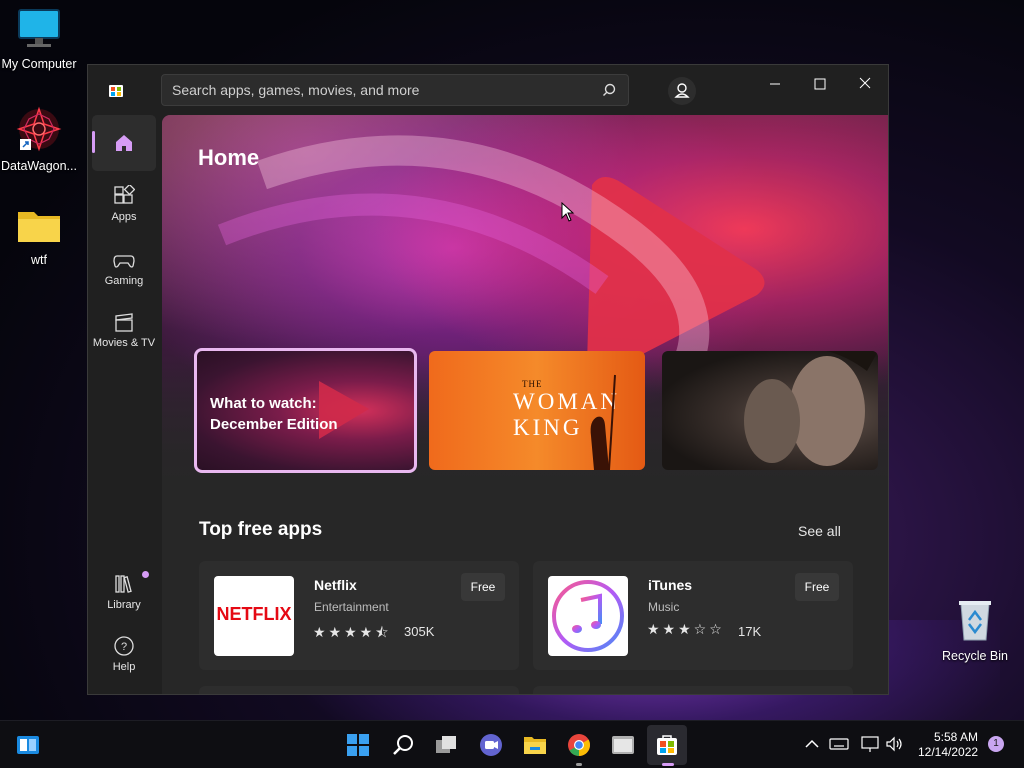 This screenshot has height=768, width=1024. I want to click on app-name: iTunes, so click(670, 585).